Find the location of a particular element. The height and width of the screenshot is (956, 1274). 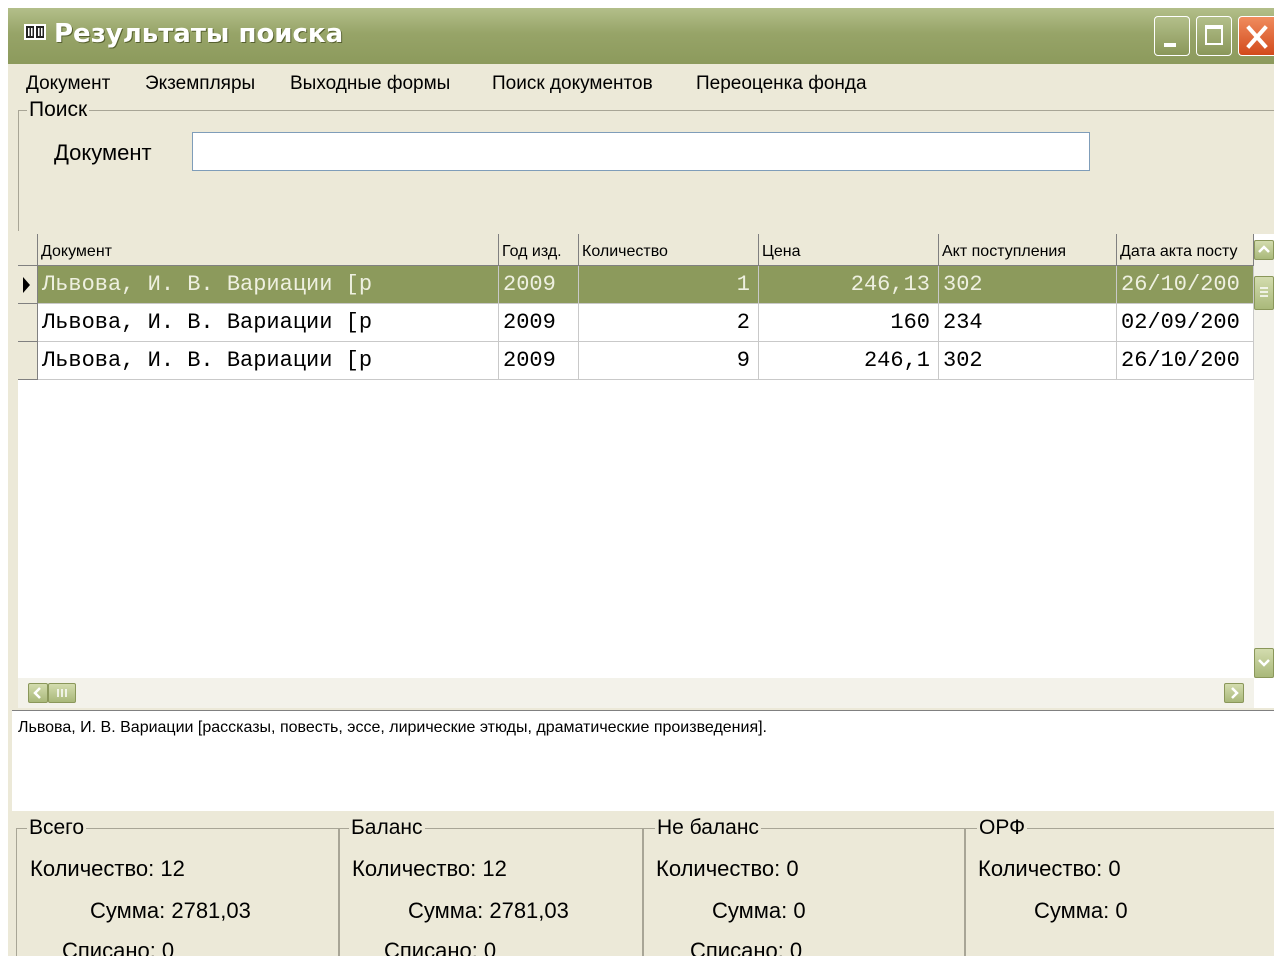

summary-group-off-balance: Не баланс is located at coordinates (804, 886).